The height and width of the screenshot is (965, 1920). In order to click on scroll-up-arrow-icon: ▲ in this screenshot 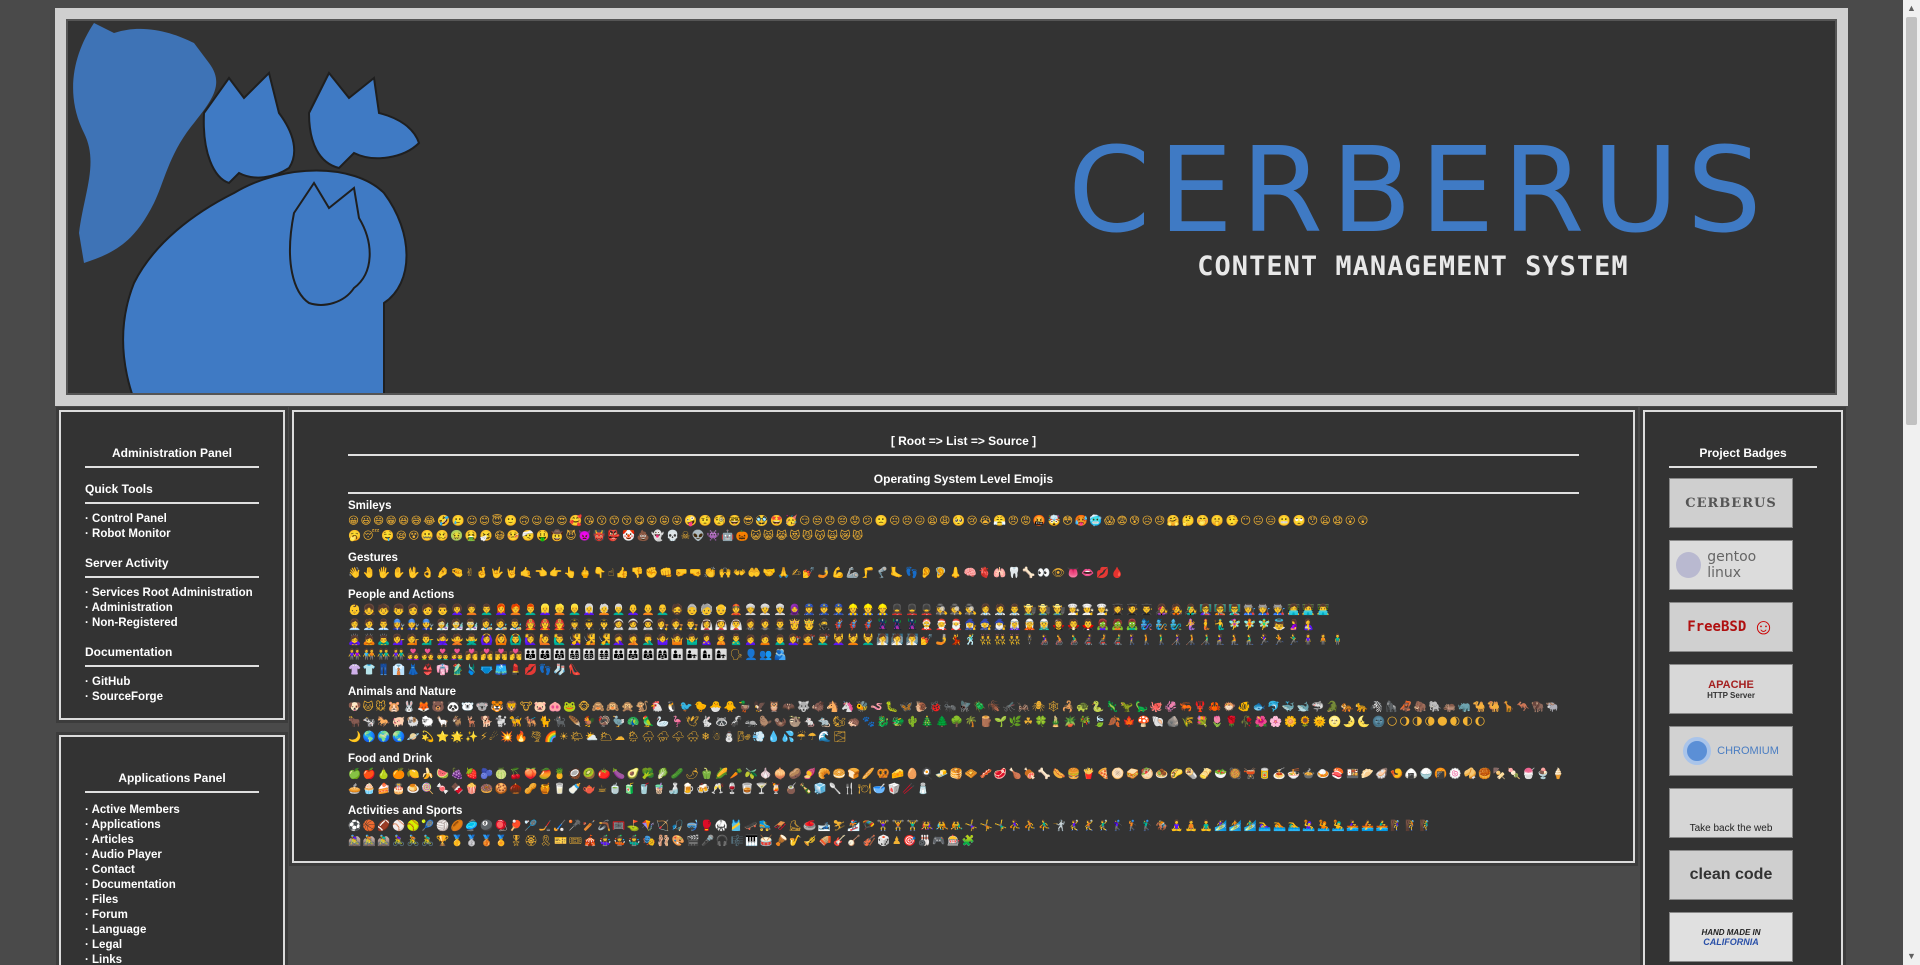, I will do `click(1911, 8)`.